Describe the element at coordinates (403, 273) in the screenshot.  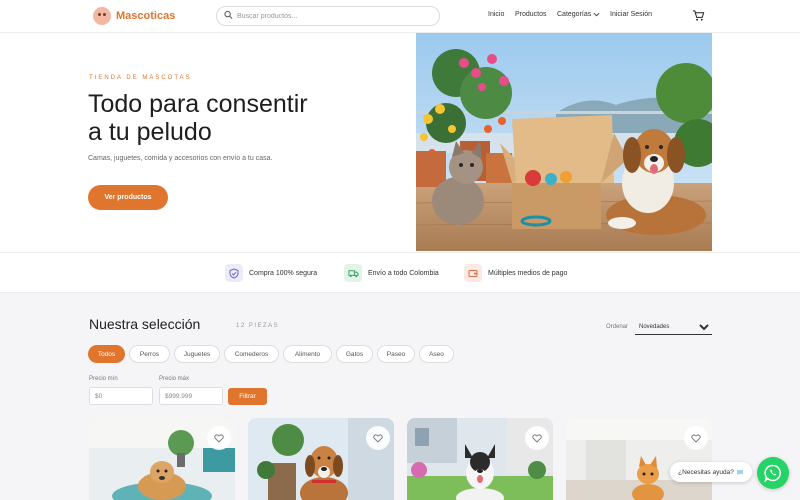
I see `benefit-shipping-label: Envío a todo Colombia` at that location.